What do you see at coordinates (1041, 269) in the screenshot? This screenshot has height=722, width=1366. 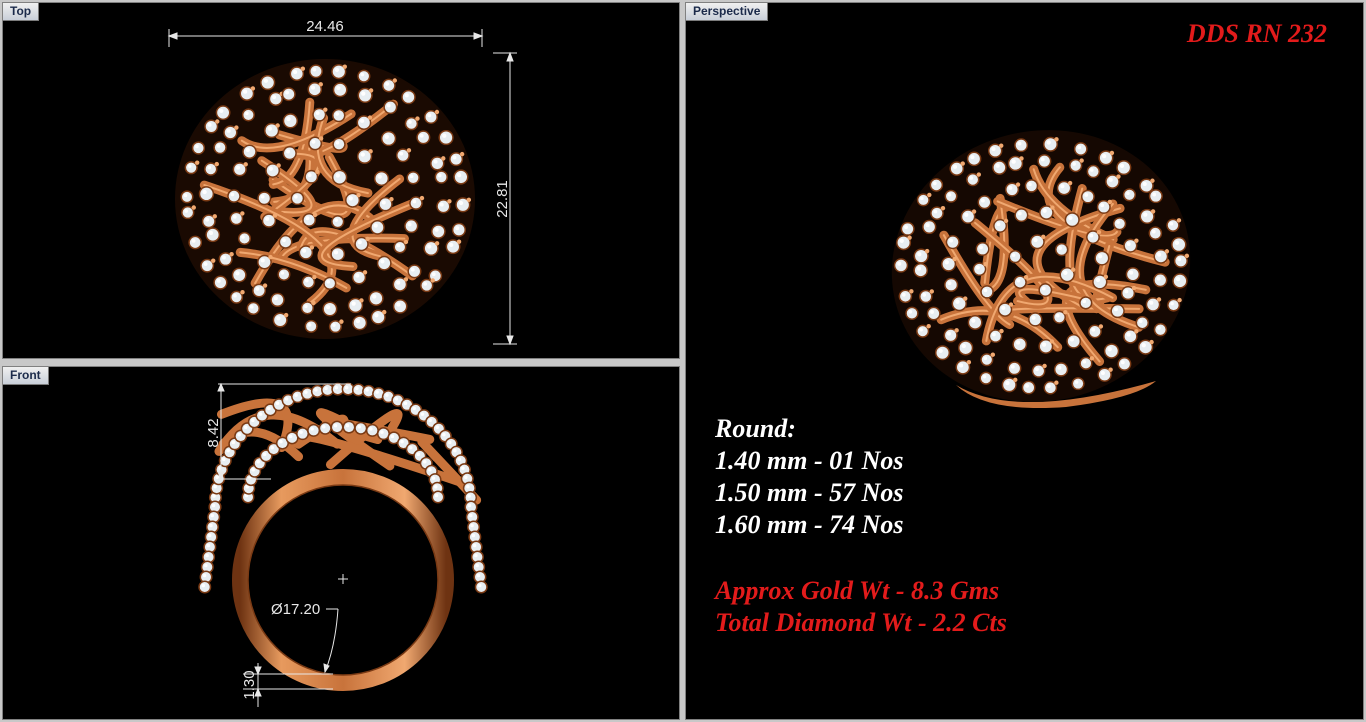 I see `ring-perspective-render` at bounding box center [1041, 269].